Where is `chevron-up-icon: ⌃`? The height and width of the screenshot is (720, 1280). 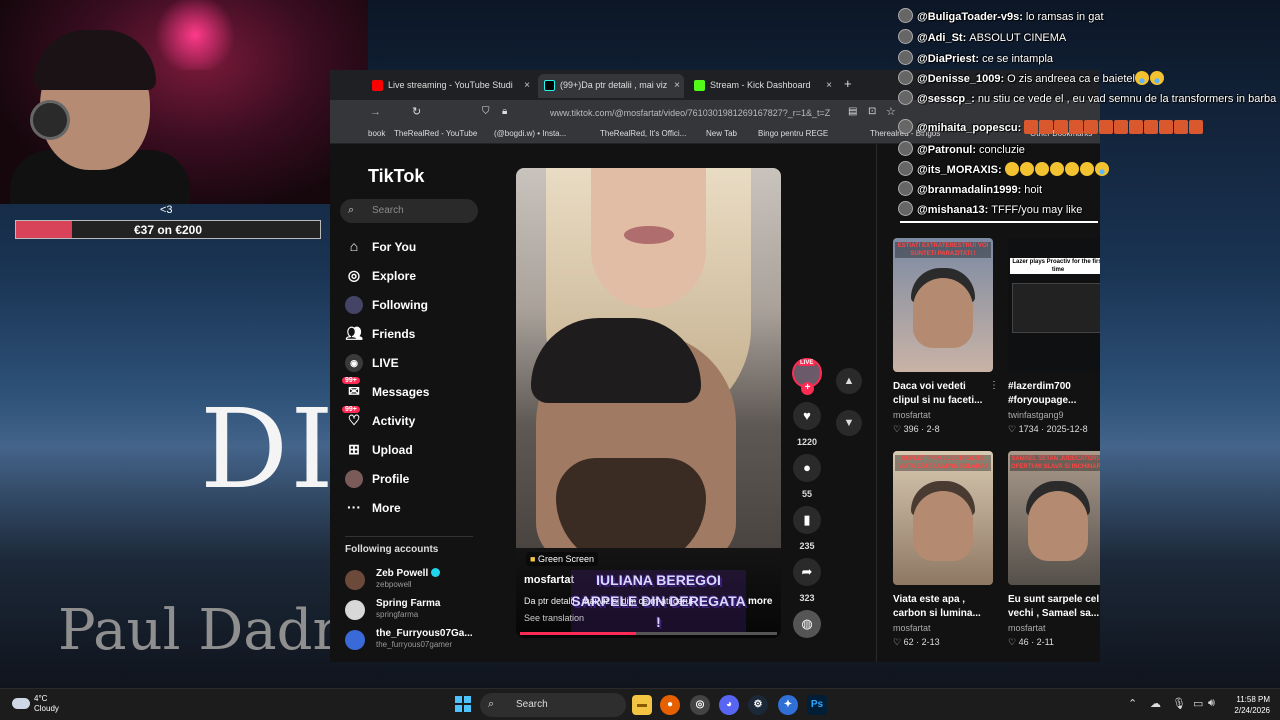 chevron-up-icon: ⌃ is located at coordinates (1132, 703).